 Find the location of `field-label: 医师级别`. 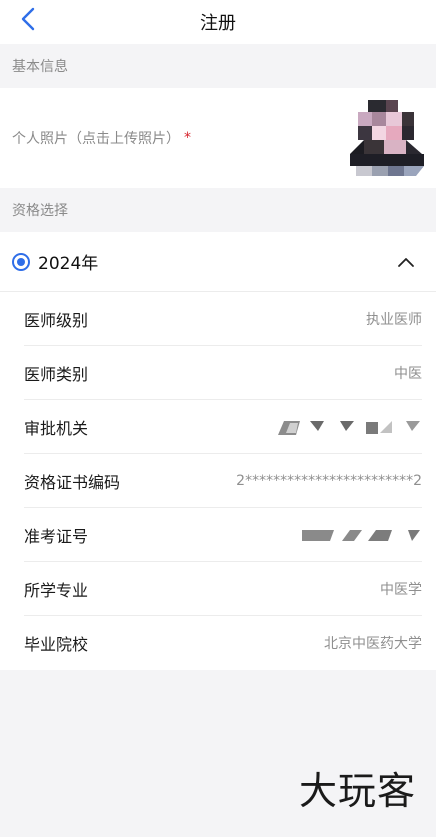

field-label: 医师级别 is located at coordinates (56, 320).